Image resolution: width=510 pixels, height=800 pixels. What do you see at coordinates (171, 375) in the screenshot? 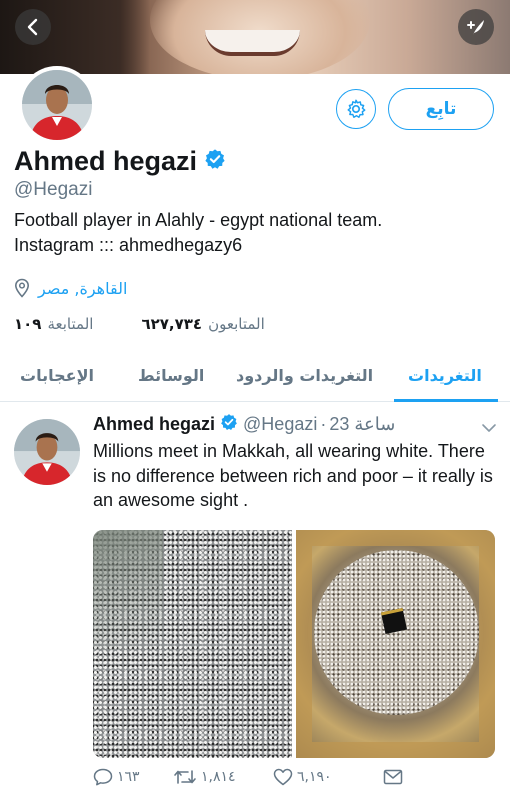
I see `tab-media: الوسائط` at bounding box center [171, 375].